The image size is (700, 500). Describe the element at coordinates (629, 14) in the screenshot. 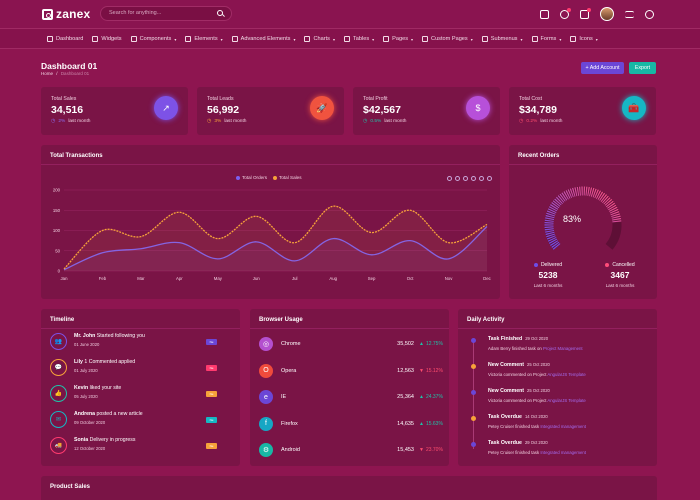

I see `menu-icon` at that location.